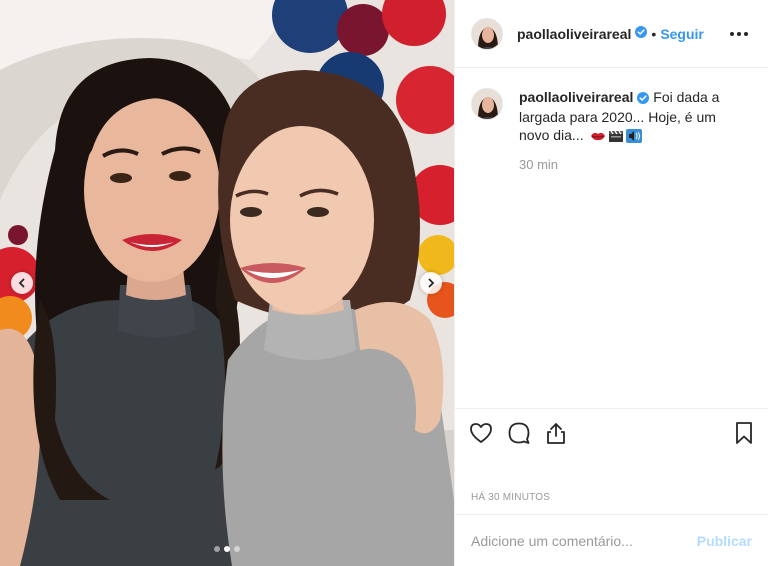 The height and width of the screenshot is (566, 768). What do you see at coordinates (682, 34) in the screenshot?
I see `follow-button: Seguir` at bounding box center [682, 34].